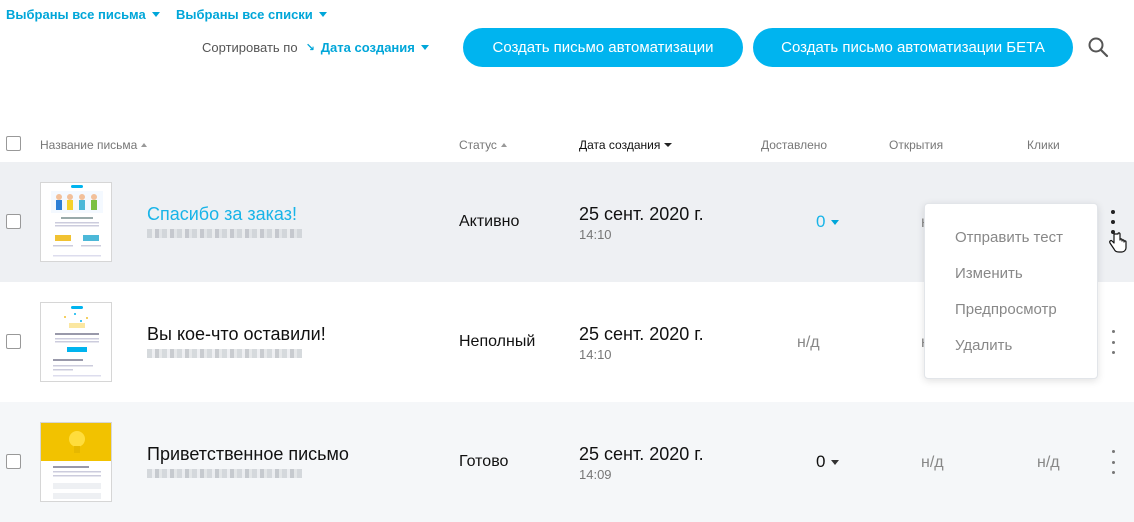 The width and height of the screenshot is (1134, 522). I want to click on select-all-checkbox, so click(13, 143).